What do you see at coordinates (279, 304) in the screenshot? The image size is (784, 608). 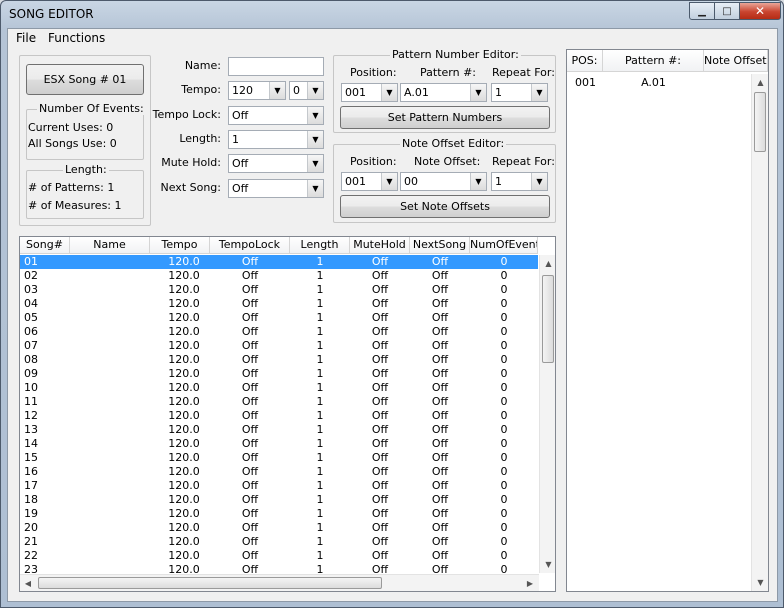 I see `table-row: 04 120.0 Off 1 Off Off 0` at bounding box center [279, 304].